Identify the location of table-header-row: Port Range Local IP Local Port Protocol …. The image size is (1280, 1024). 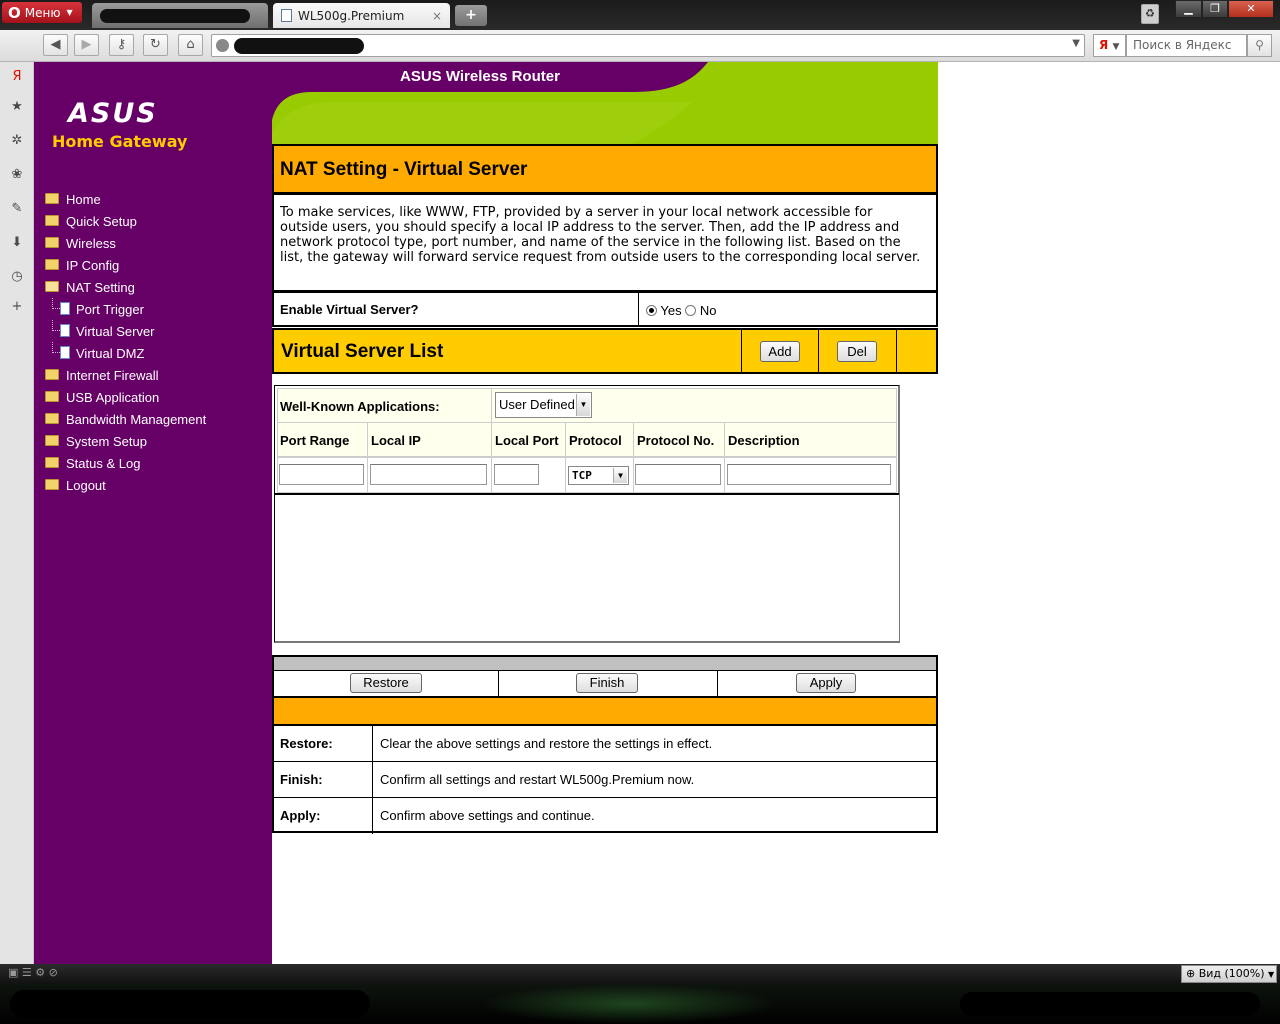
(587, 439).